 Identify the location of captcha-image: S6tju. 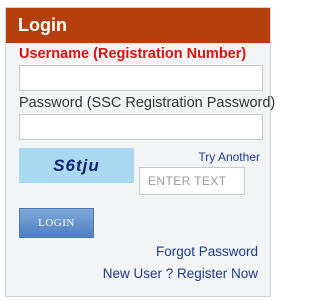
(76, 165).